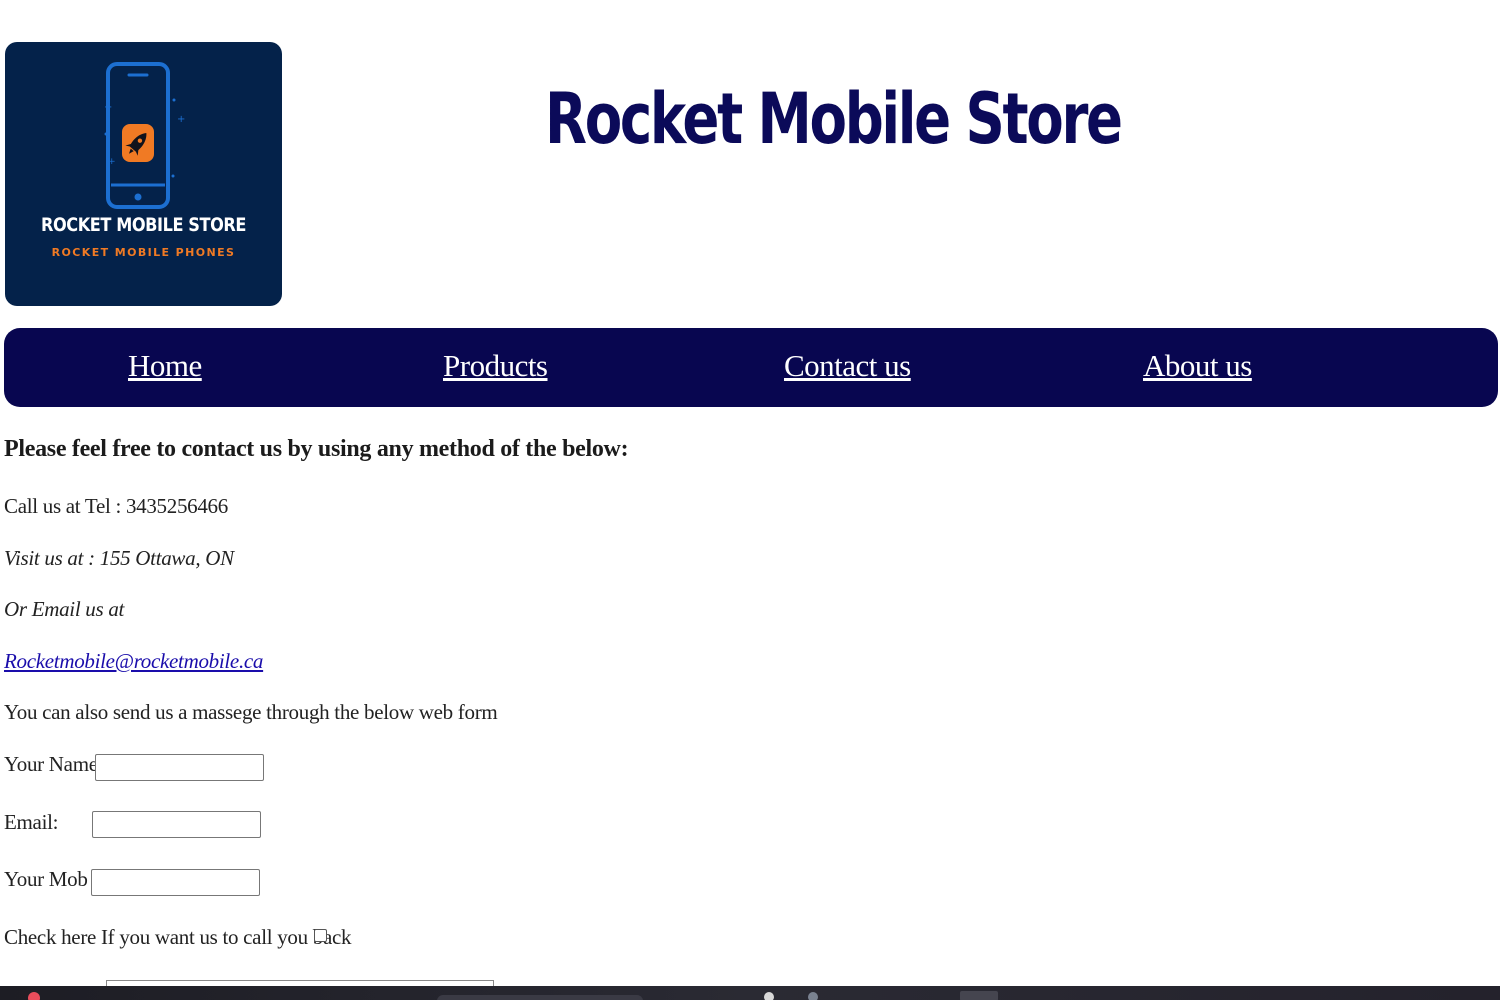  I want to click on taskbar-button, so click(979, 995).